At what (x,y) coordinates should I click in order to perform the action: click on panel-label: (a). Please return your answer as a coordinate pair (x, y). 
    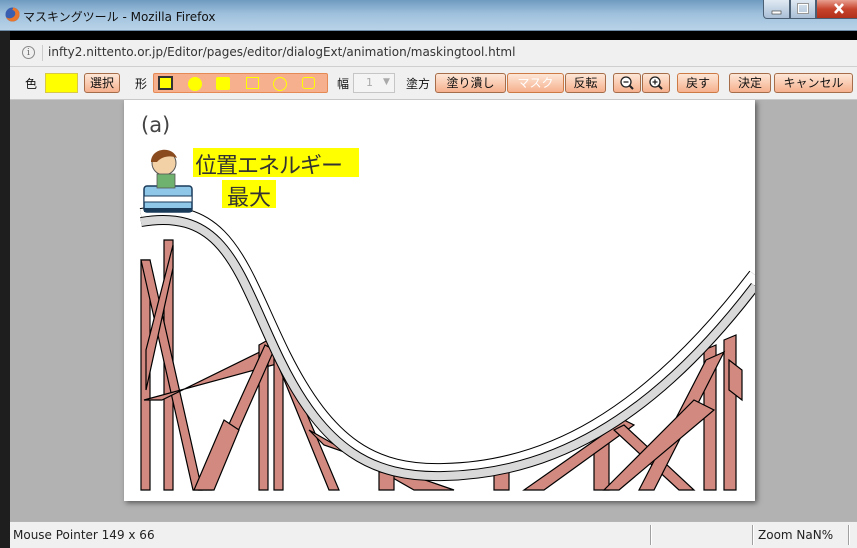
    Looking at the image, I should click on (156, 125).